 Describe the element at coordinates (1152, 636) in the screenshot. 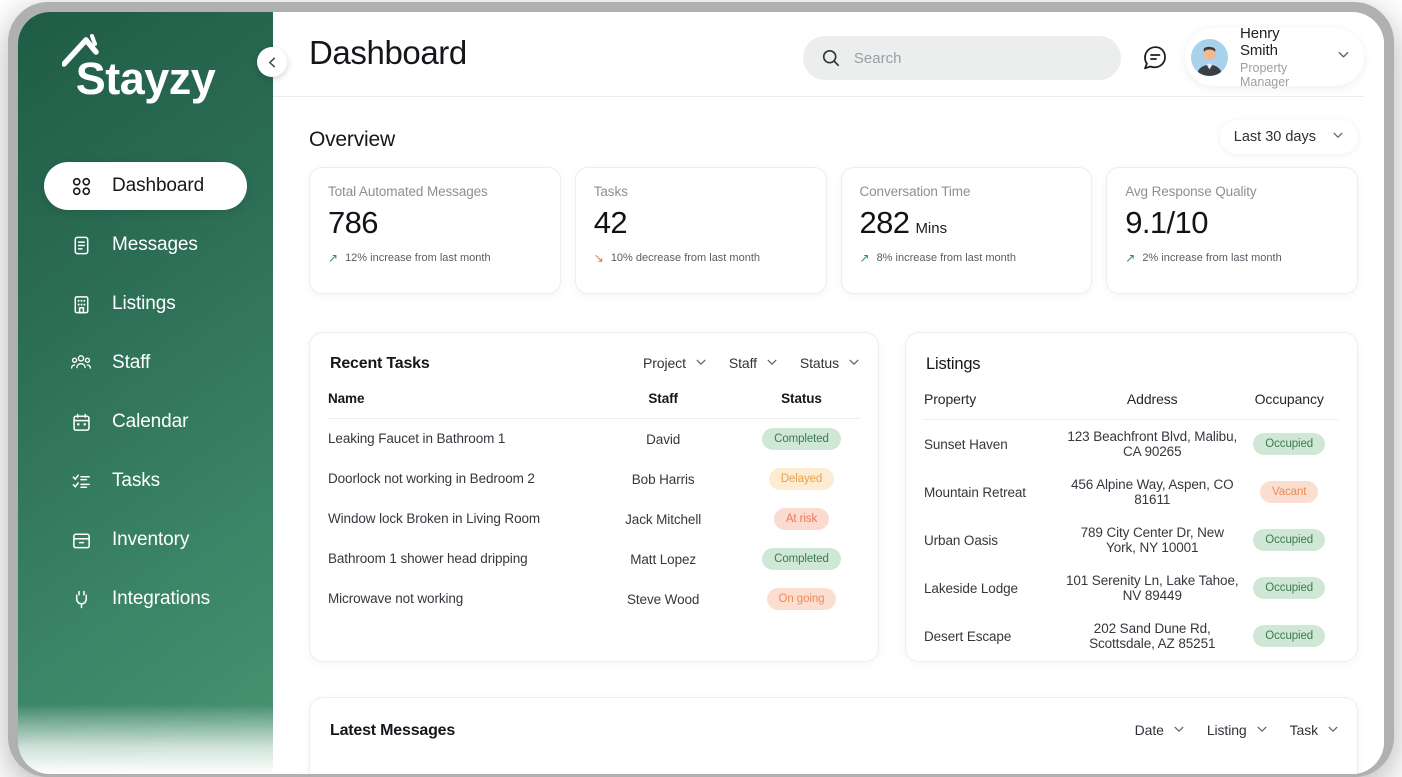

I see `listing-address: 202 Sand Dune Rd, Scottsdale, AZ 85251` at that location.